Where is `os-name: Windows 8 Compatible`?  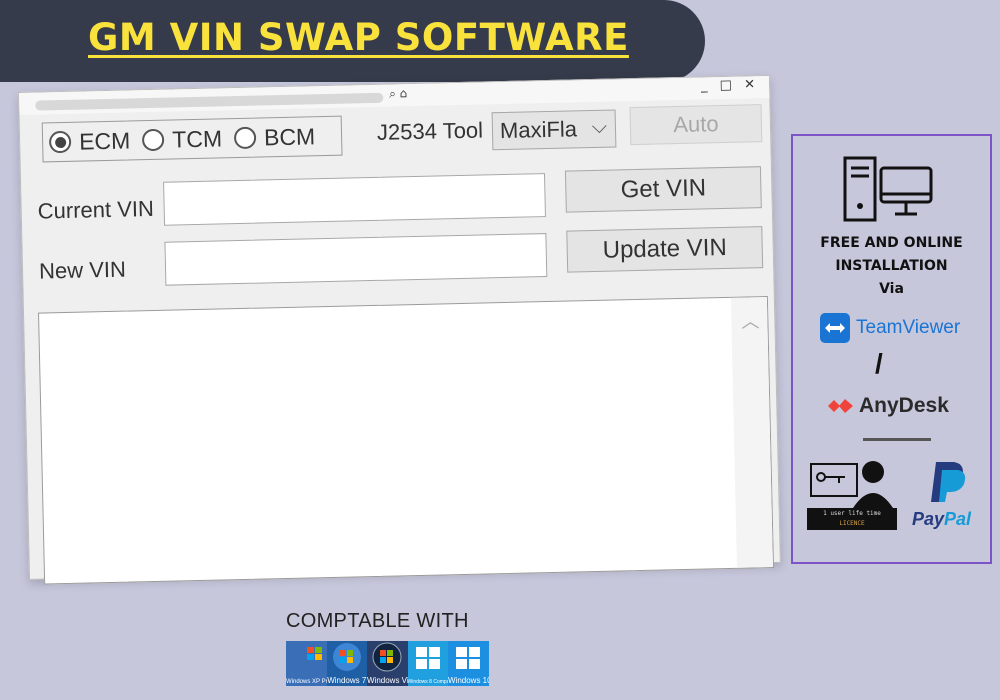 os-name: Windows 8 Compatible is located at coordinates (428, 682).